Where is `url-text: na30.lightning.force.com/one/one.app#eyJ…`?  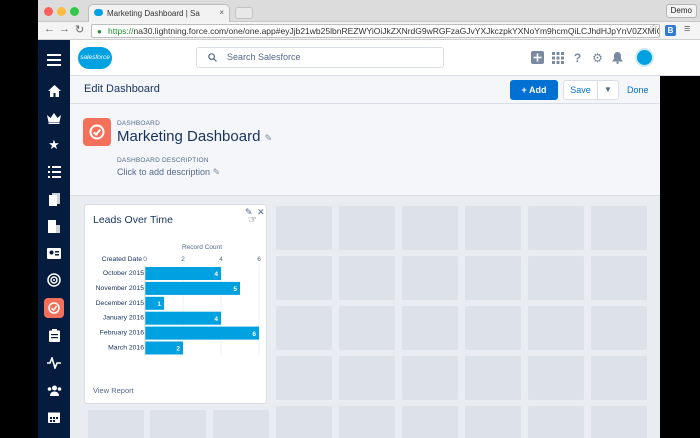
url-text: na30.lightning.force.com/one/one.app#eyJ… is located at coordinates (396, 31).